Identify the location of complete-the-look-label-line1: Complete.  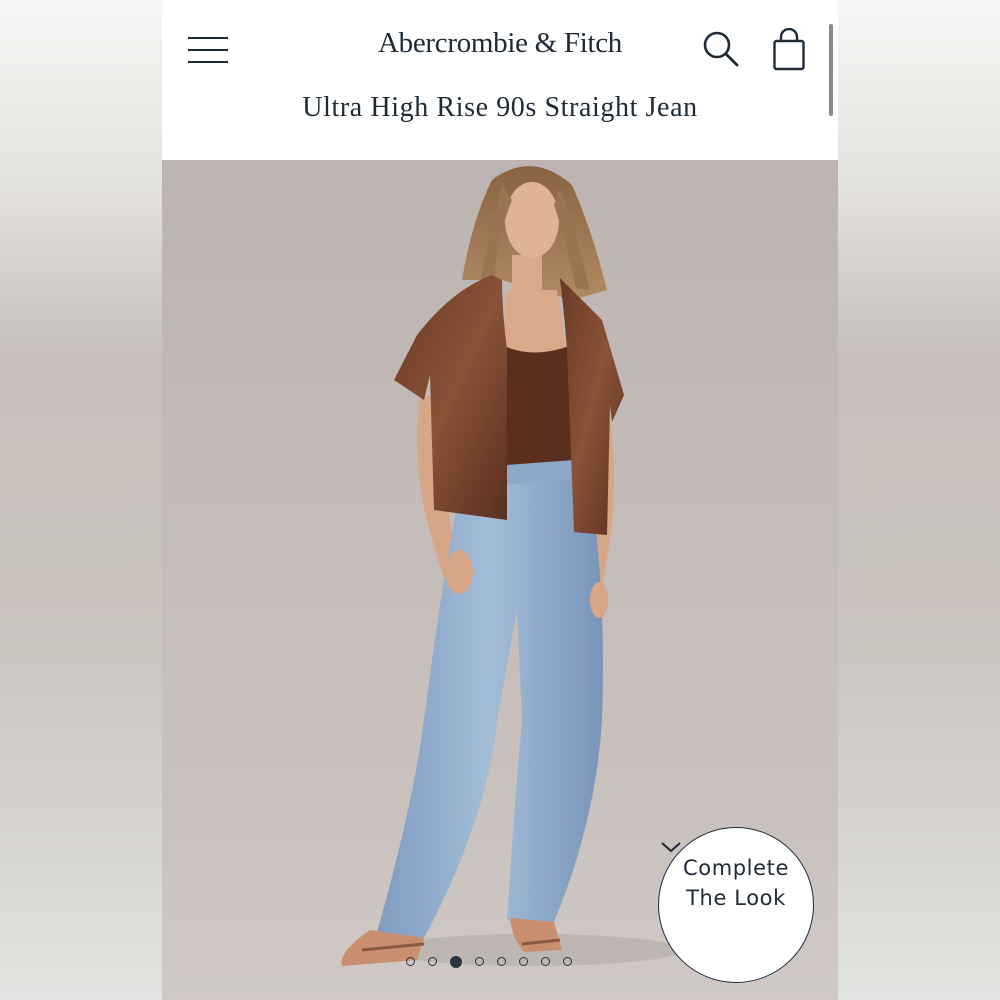
(735, 868).